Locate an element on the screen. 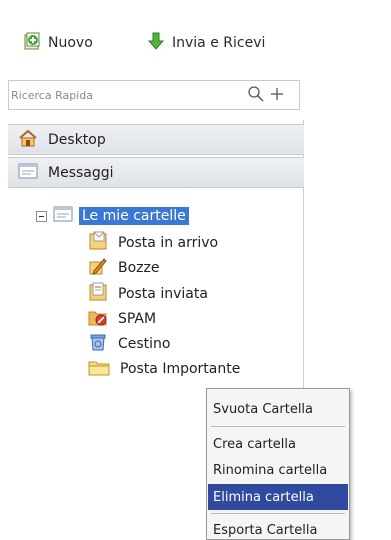  menu-create-folder: Crea cartella is located at coordinates (278, 444).